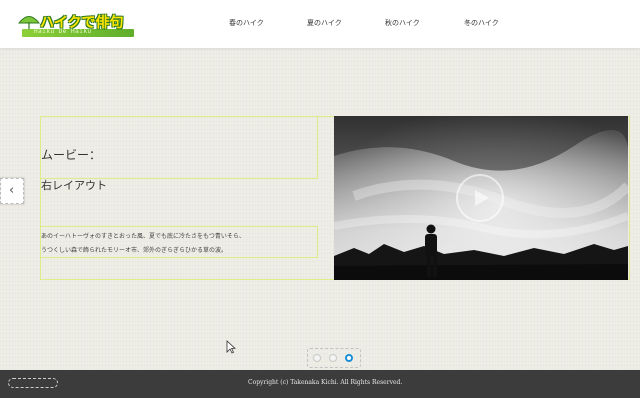 The width and height of the screenshot is (640, 398). What do you see at coordinates (481, 23) in the screenshot?
I see `nav-item-winter: 冬のハイク` at bounding box center [481, 23].